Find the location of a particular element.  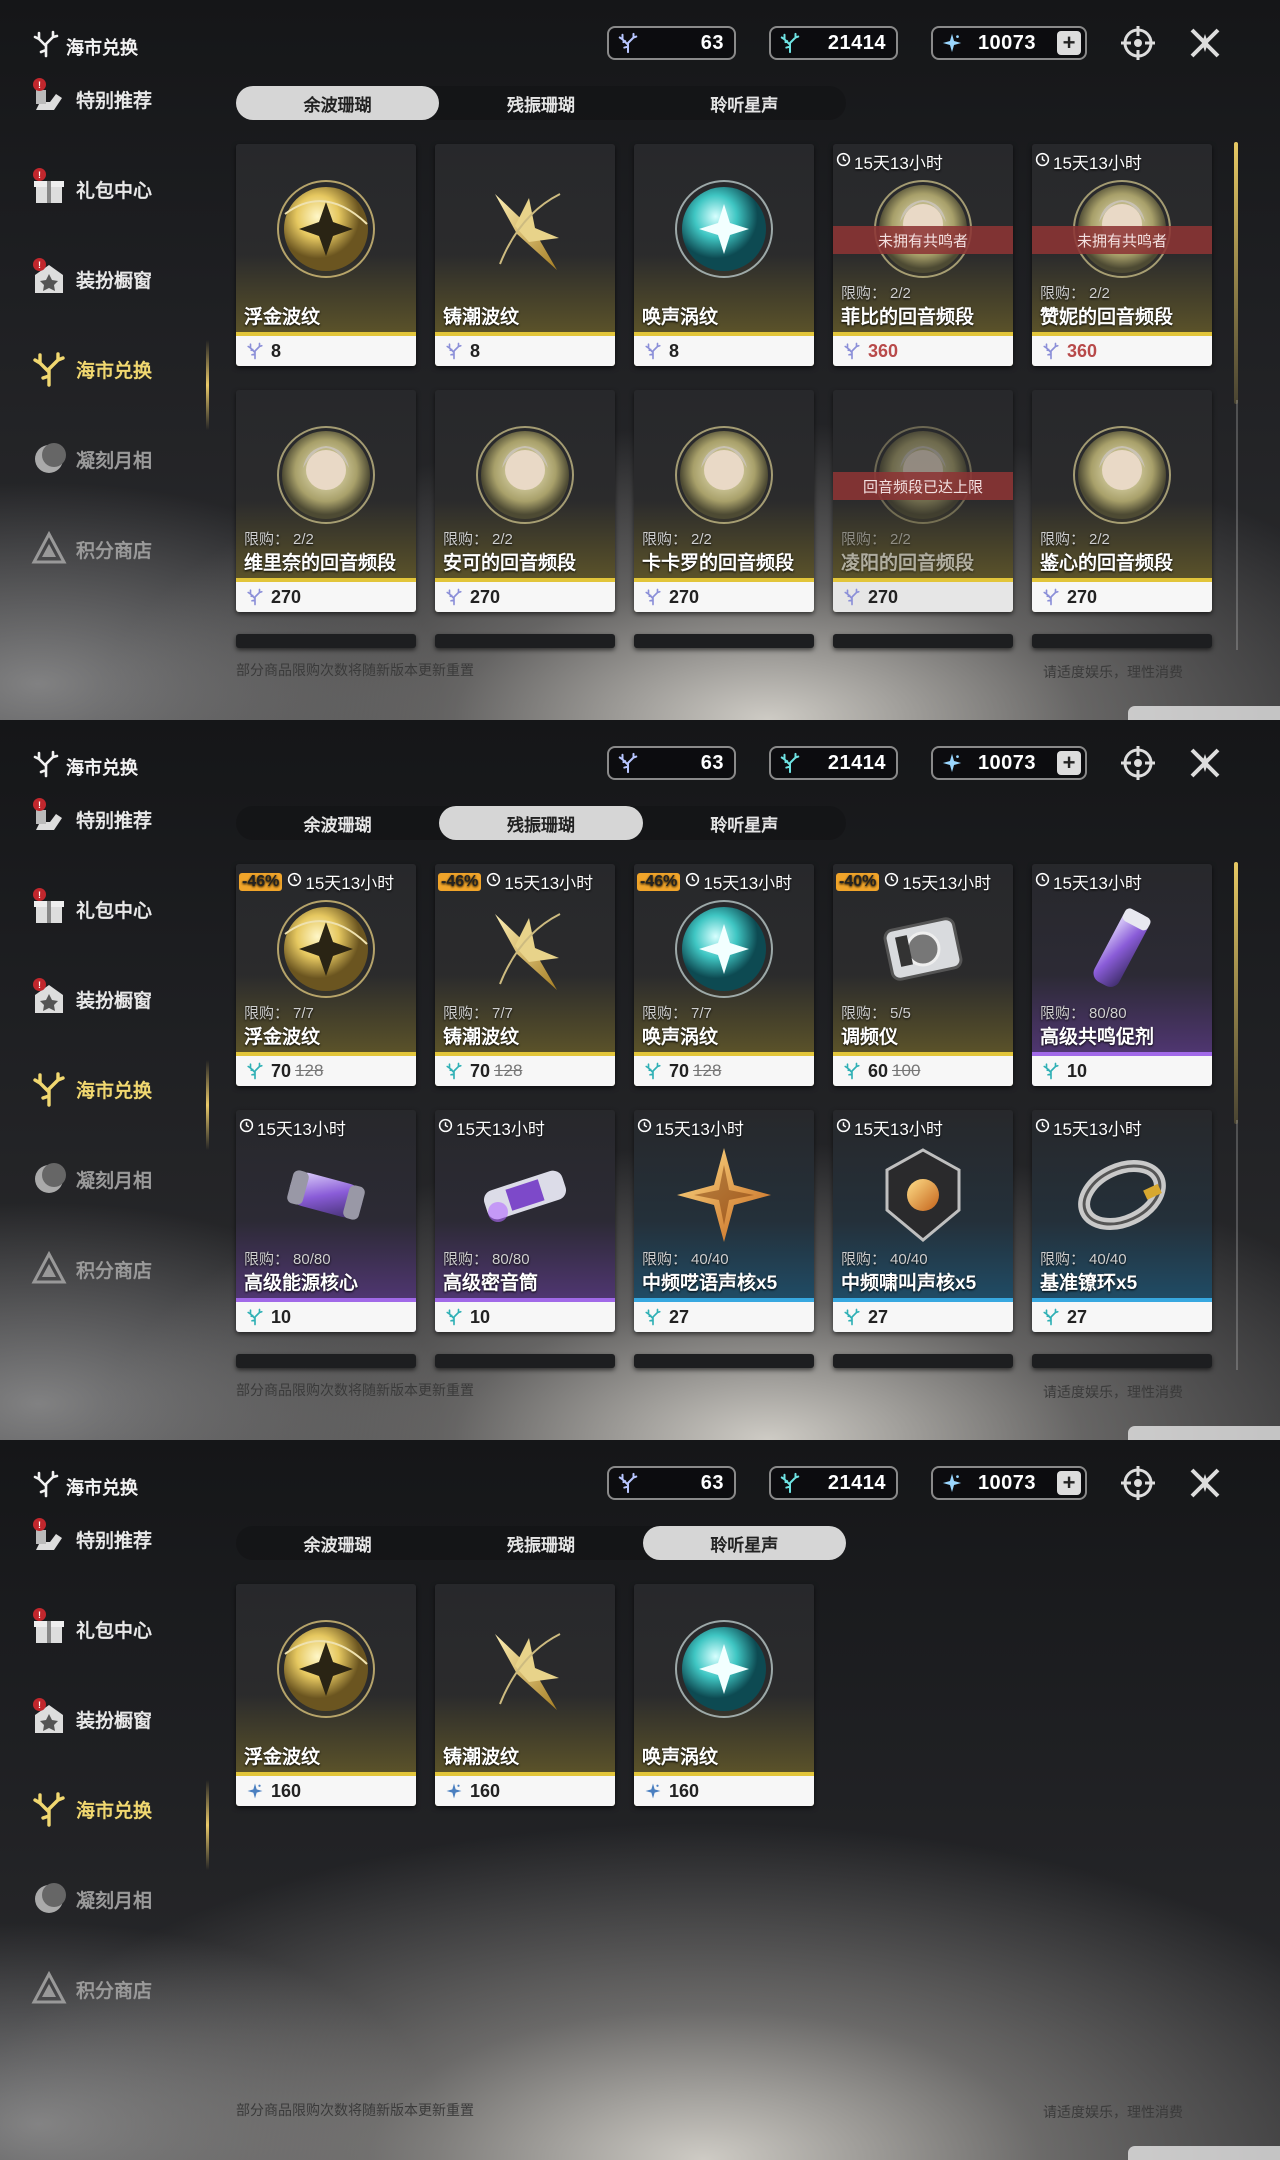

coral-purple-icon is located at coordinates (255, 597).